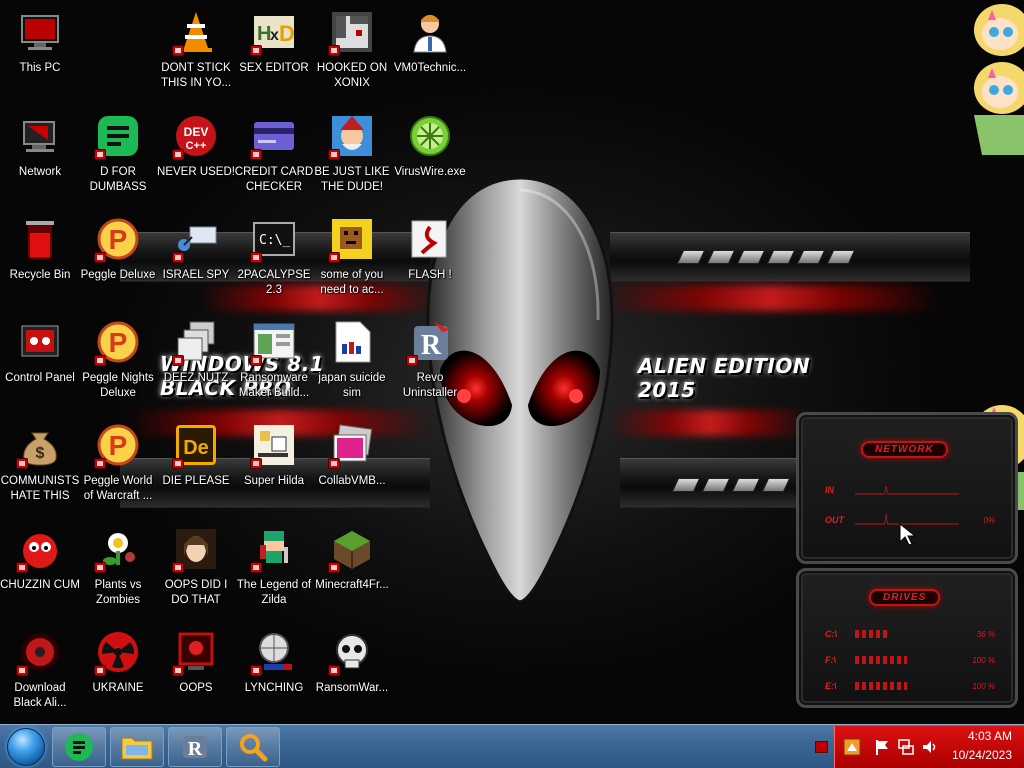 The height and width of the screenshot is (768, 1024). What do you see at coordinates (882, 747) in the screenshot?
I see `action-center-flag-icon` at bounding box center [882, 747].